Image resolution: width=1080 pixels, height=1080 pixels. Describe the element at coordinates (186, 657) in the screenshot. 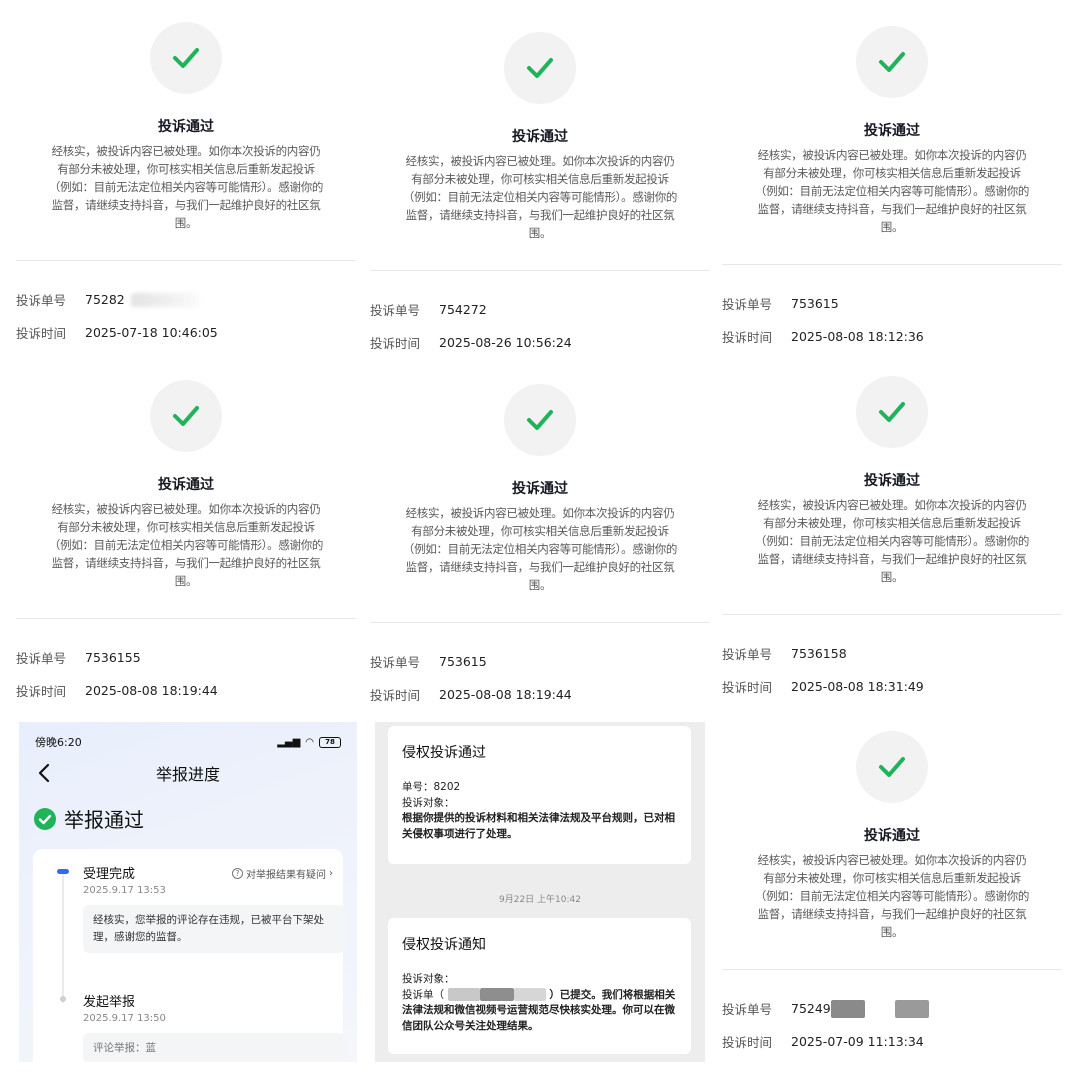

I see `complaint-id-row: 投诉单号 7536155` at that location.